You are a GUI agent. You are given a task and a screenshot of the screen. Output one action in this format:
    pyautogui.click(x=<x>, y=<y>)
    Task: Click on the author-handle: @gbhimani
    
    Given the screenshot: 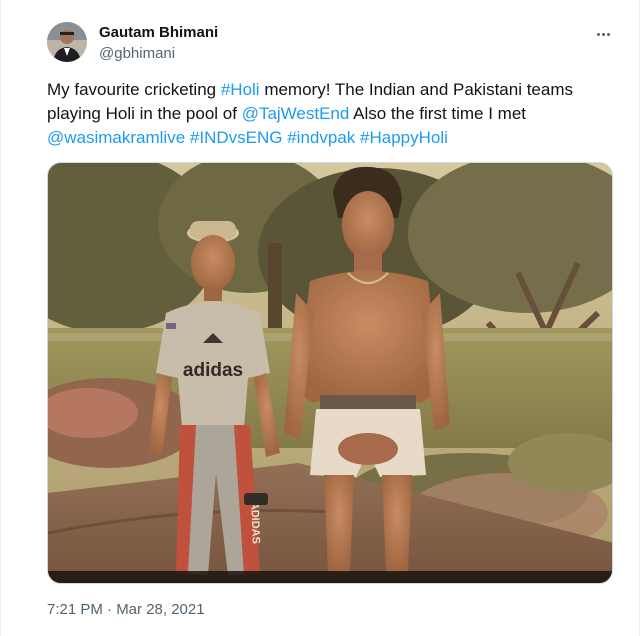 What is the action you would take?
    pyautogui.click(x=137, y=53)
    